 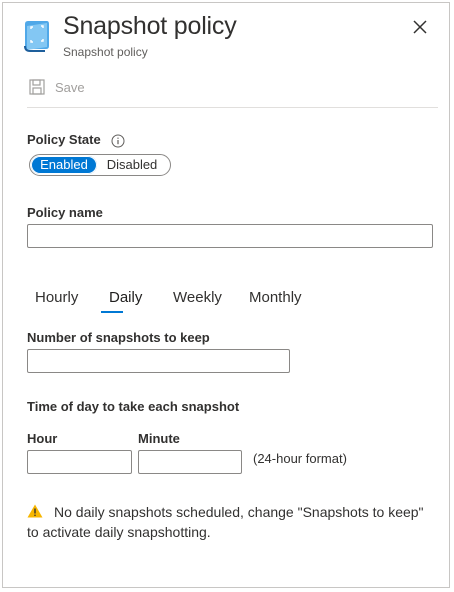 What do you see at coordinates (420, 27) in the screenshot?
I see `close-icon` at bounding box center [420, 27].